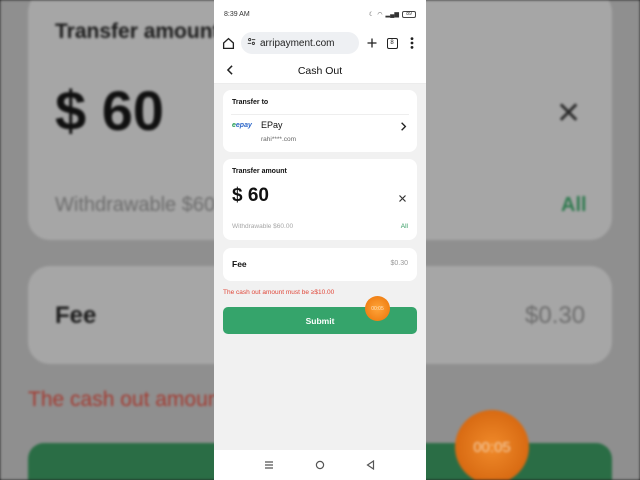  Describe the element at coordinates (412, 43) in the screenshot. I see `more-menu-icon` at that location.